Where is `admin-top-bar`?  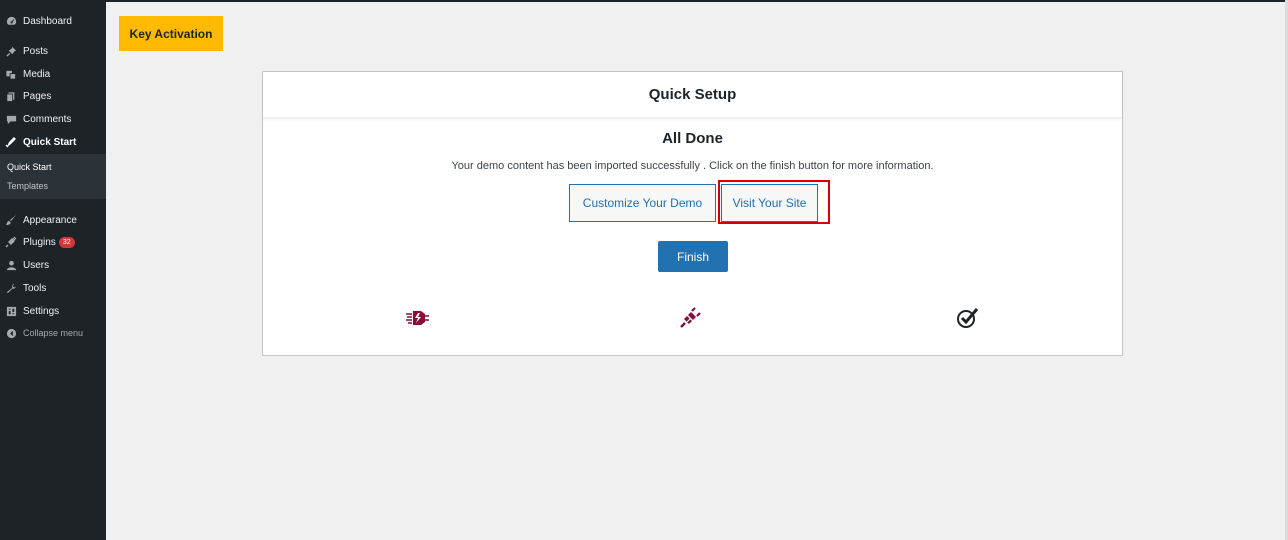
admin-top-bar is located at coordinates (644, 1).